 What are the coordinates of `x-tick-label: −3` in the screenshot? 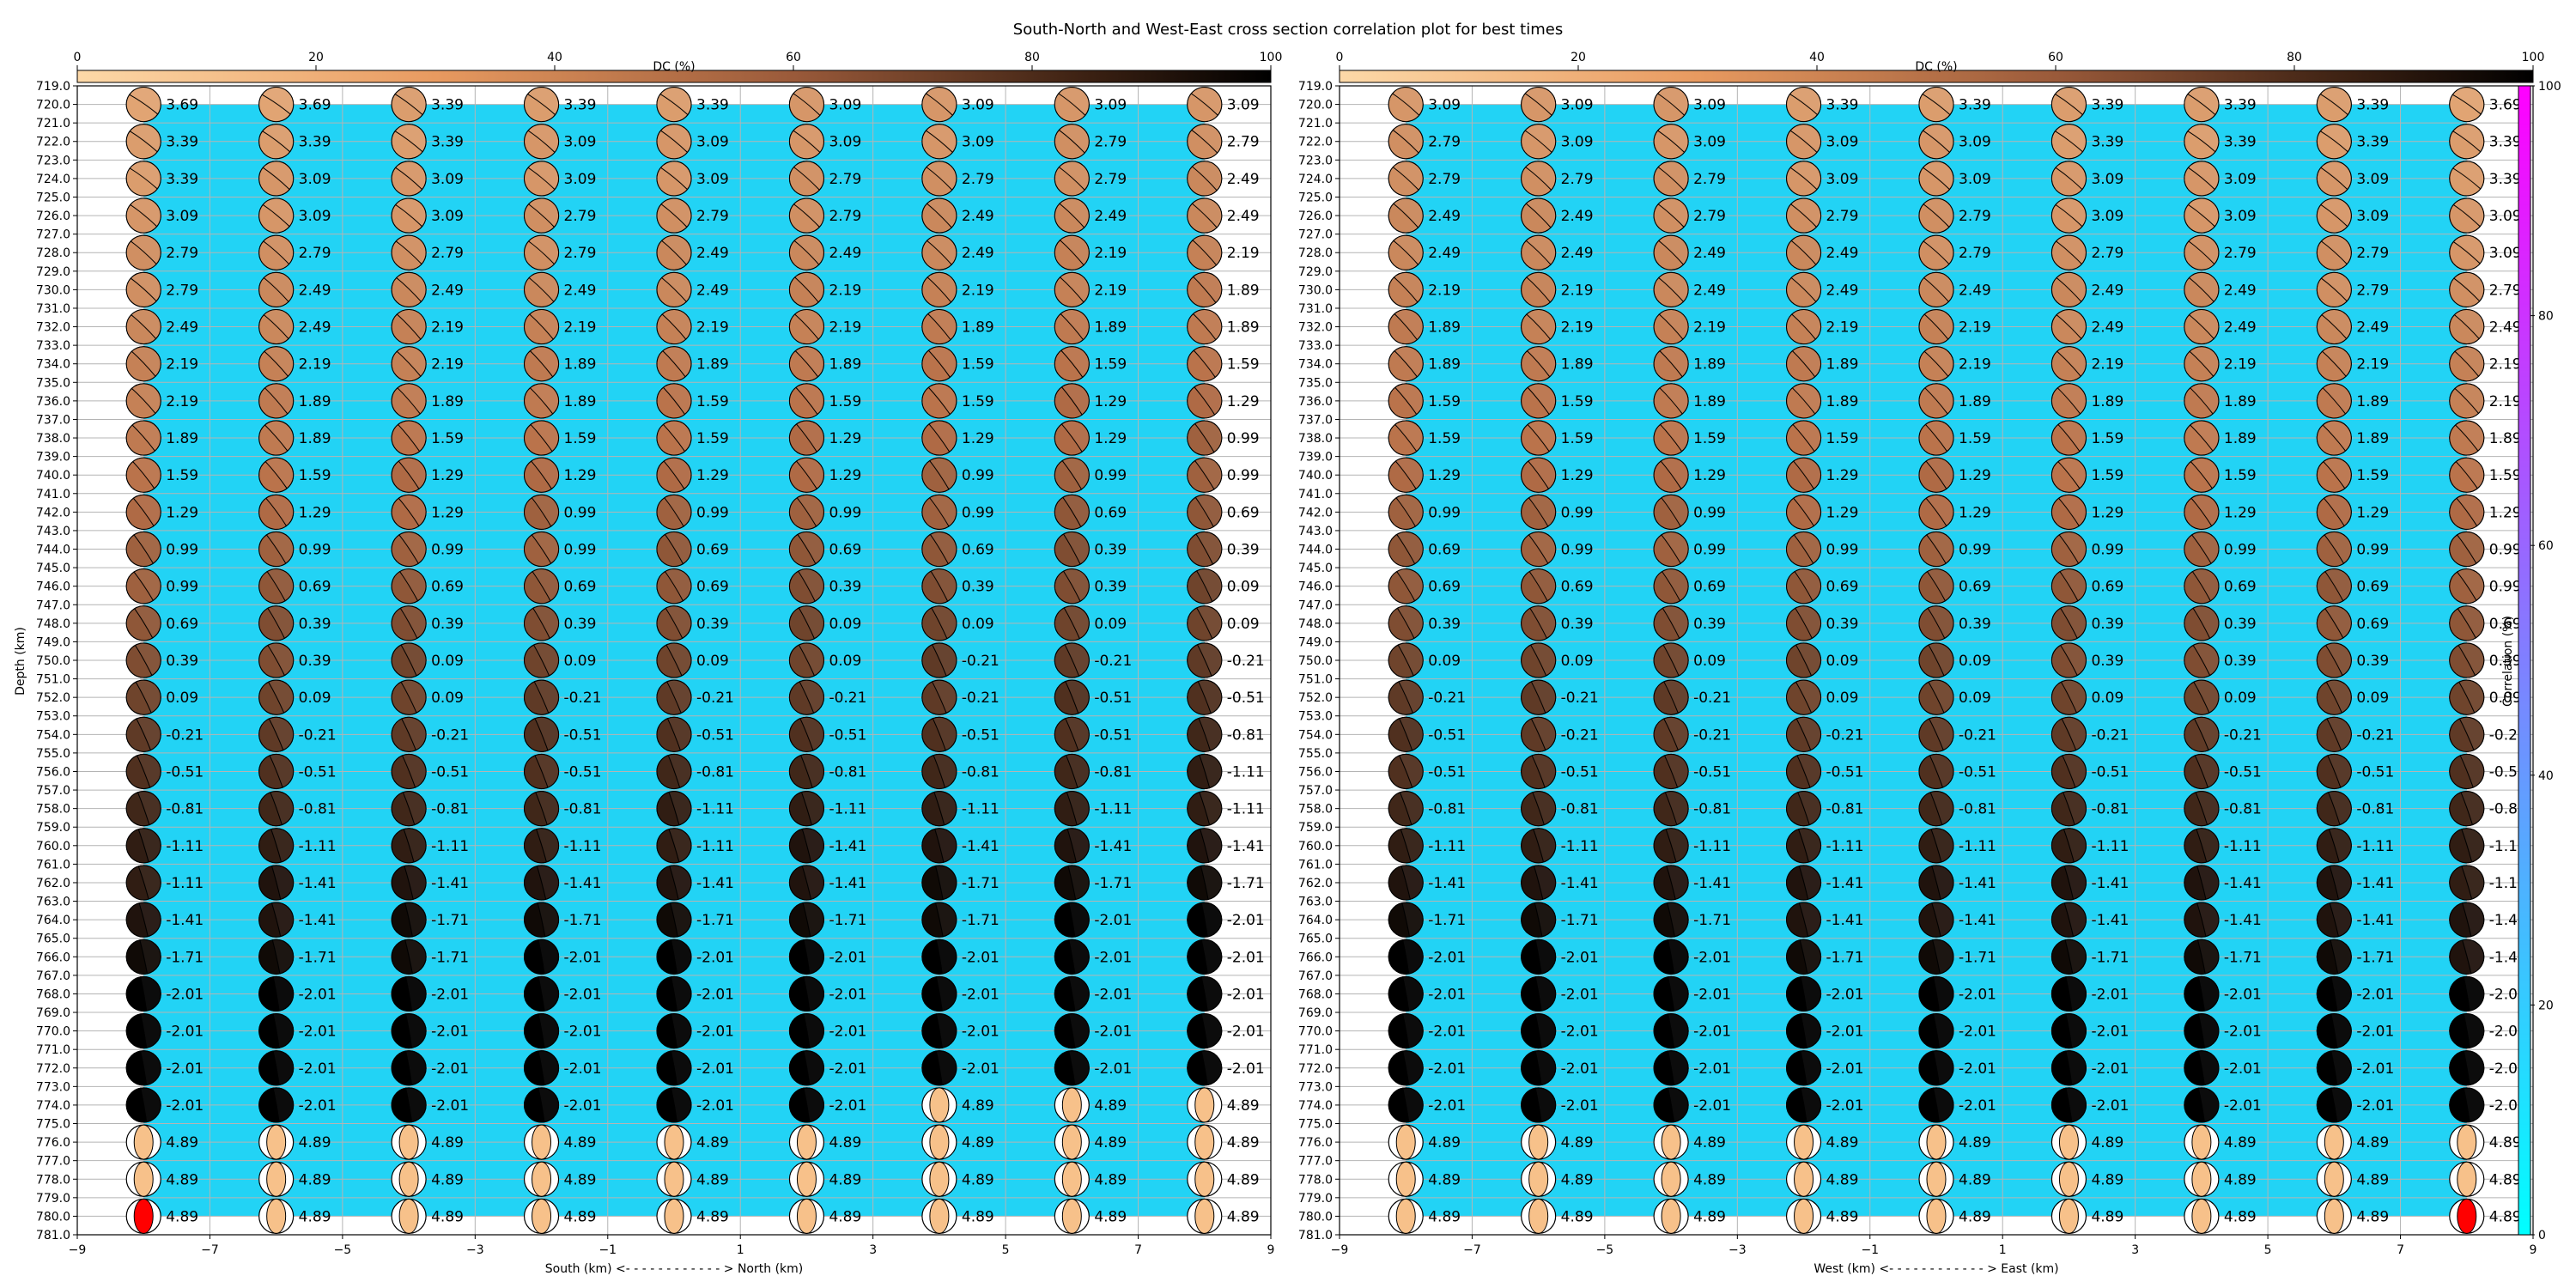 It's located at (1737, 1250).